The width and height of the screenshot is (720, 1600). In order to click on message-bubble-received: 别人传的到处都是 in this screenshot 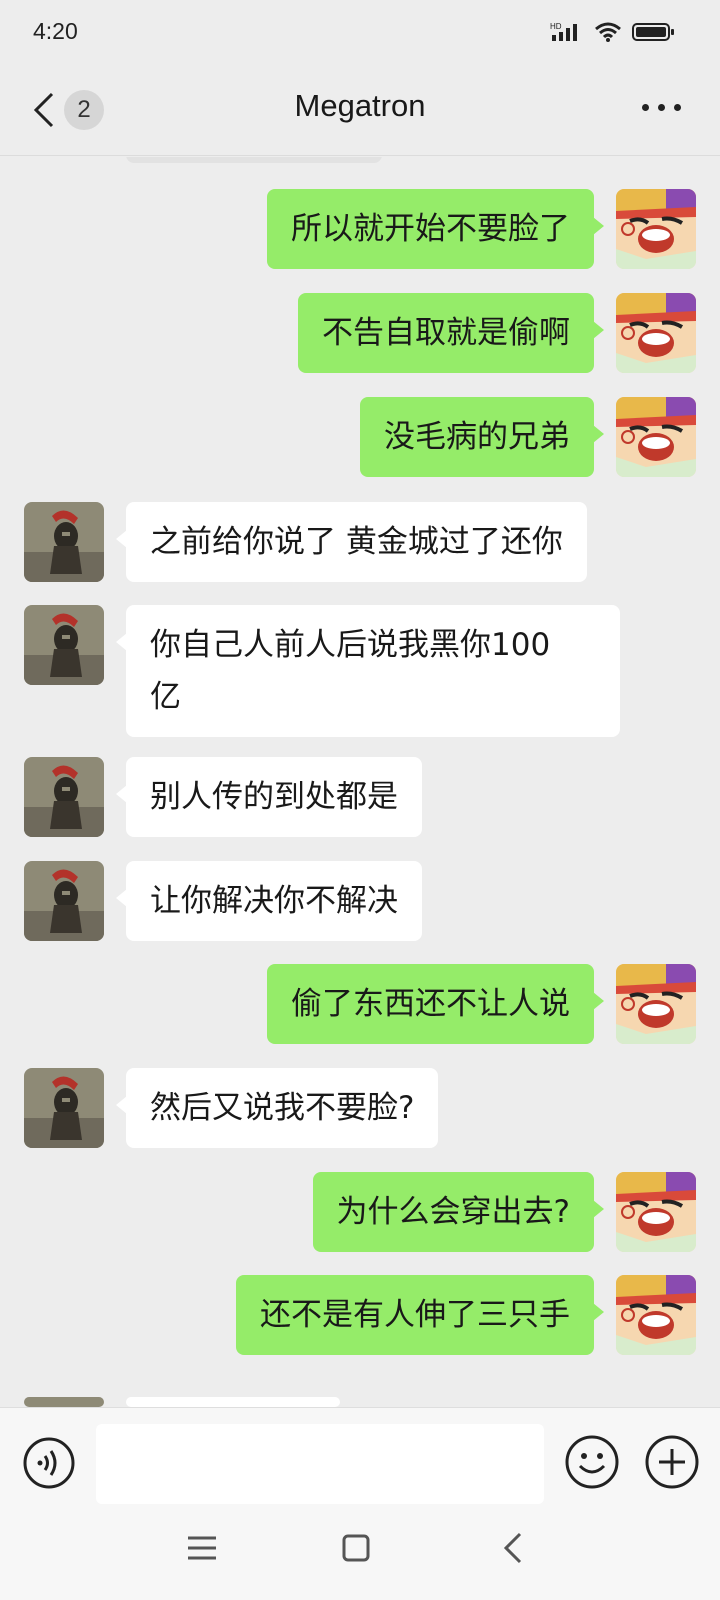, I will do `click(269, 797)`.